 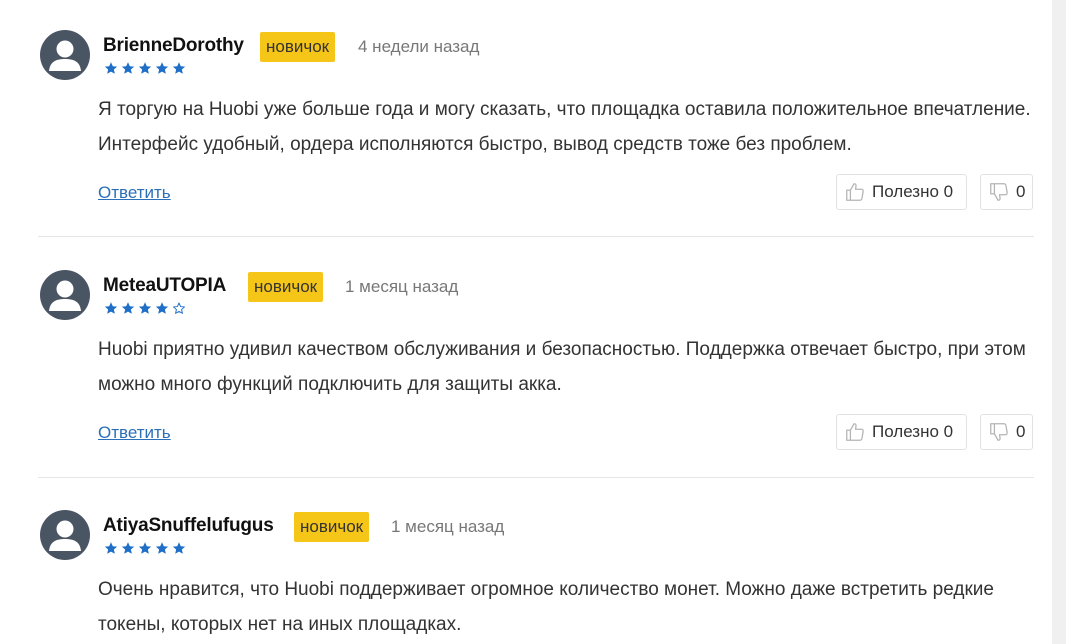 What do you see at coordinates (188, 526) in the screenshot?
I see `review-author: AtiyaSnuffelufugus` at bounding box center [188, 526].